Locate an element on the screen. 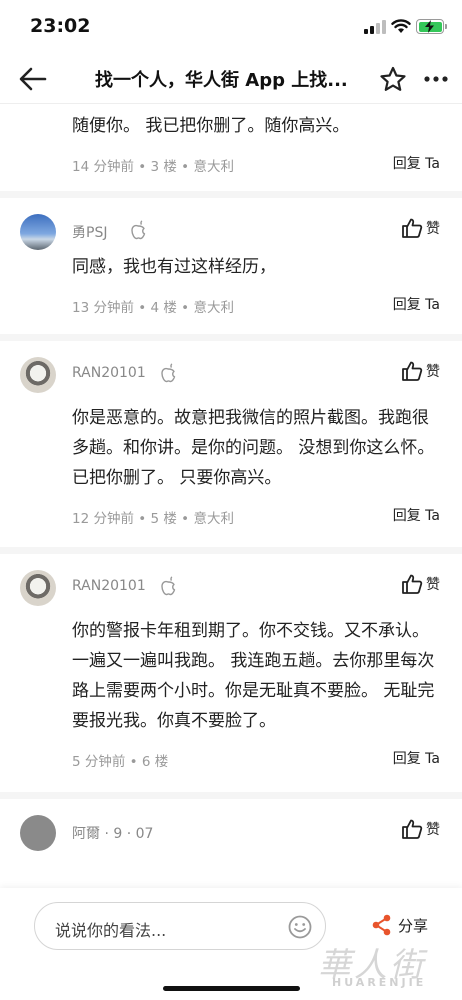  favorite-star-icon is located at coordinates (393, 79).